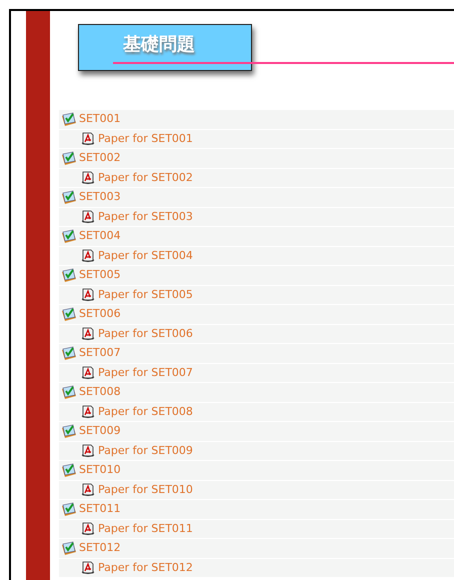 The width and height of the screenshot is (454, 580). What do you see at coordinates (100, 431) in the screenshot?
I see `set-link: SET009` at bounding box center [100, 431].